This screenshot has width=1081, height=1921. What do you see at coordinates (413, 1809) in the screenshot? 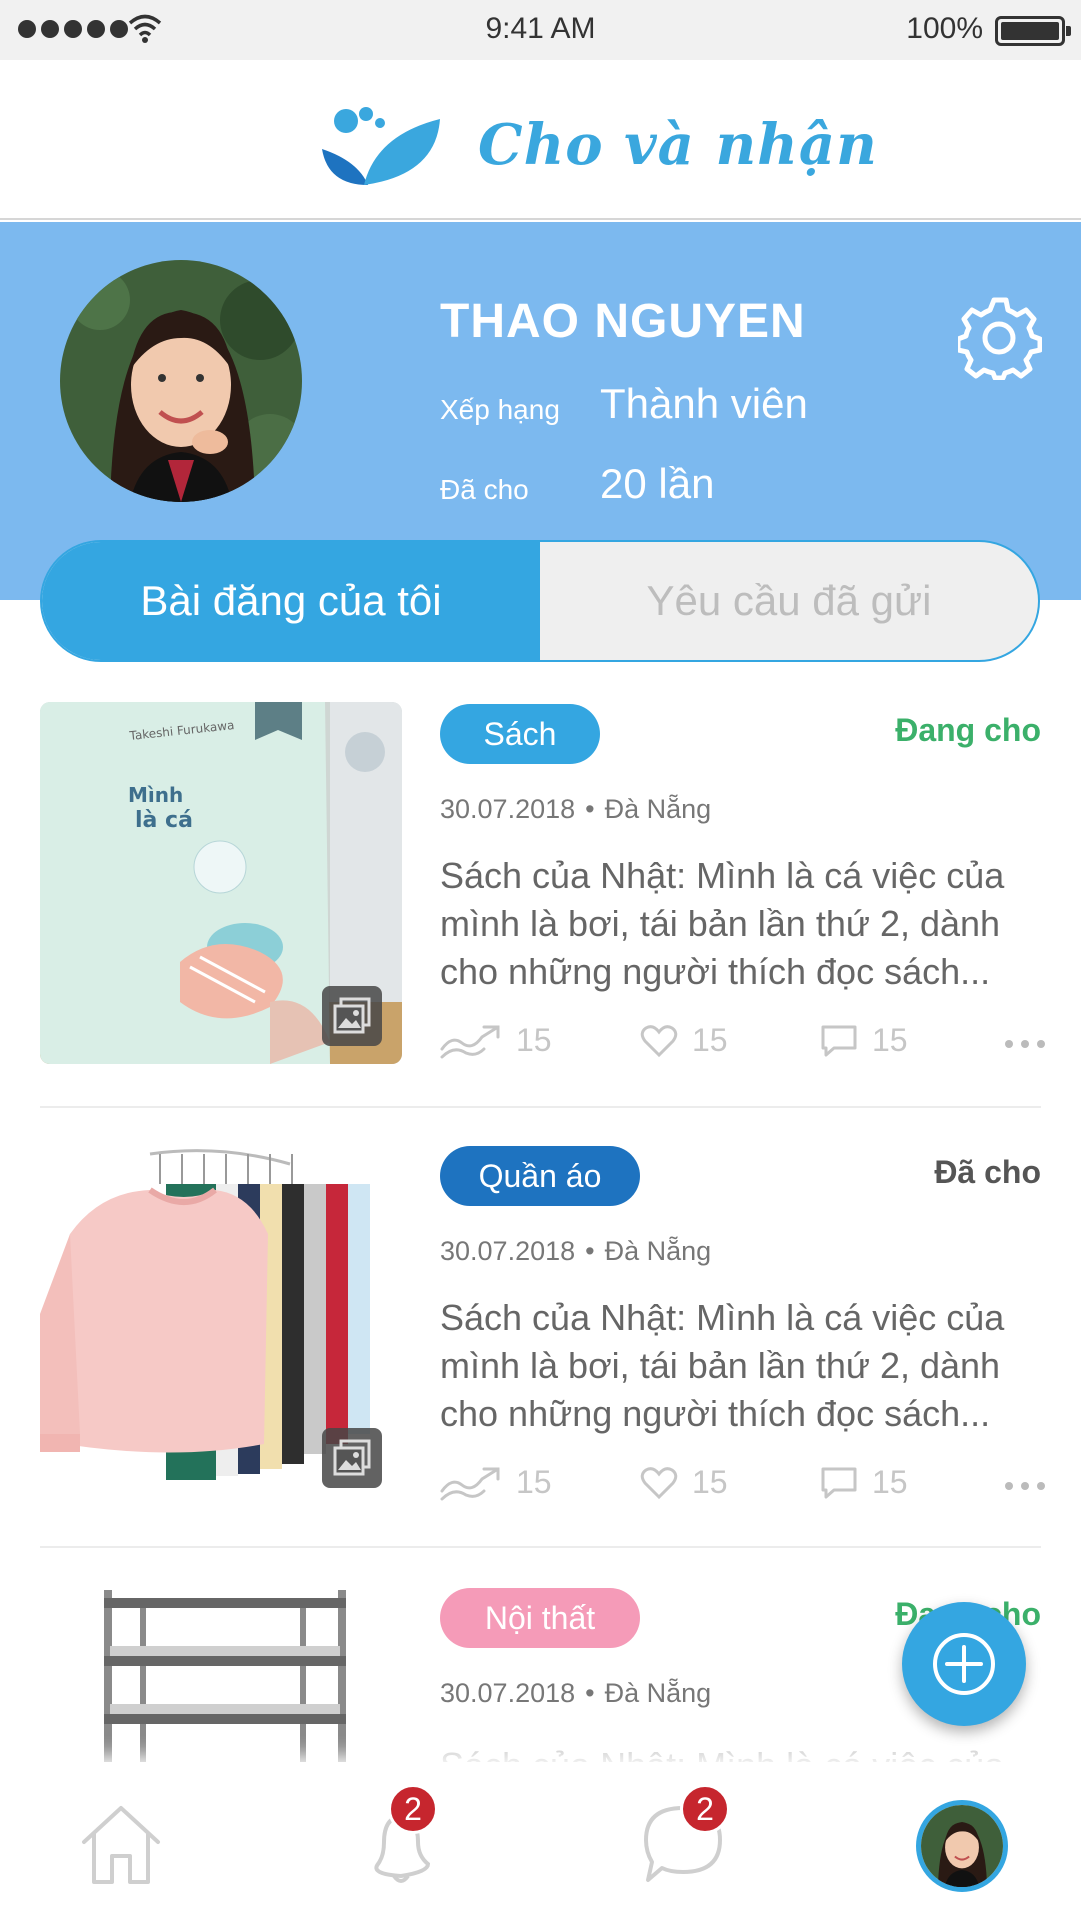
I see `notification-badge: 2` at bounding box center [413, 1809].